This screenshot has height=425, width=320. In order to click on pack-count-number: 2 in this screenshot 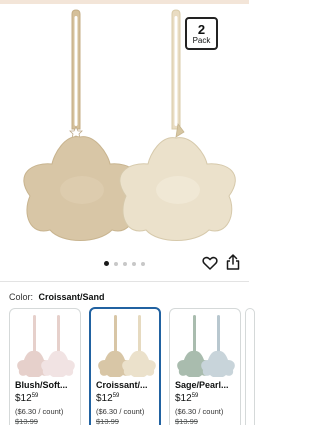, I will do `click(201, 29)`.